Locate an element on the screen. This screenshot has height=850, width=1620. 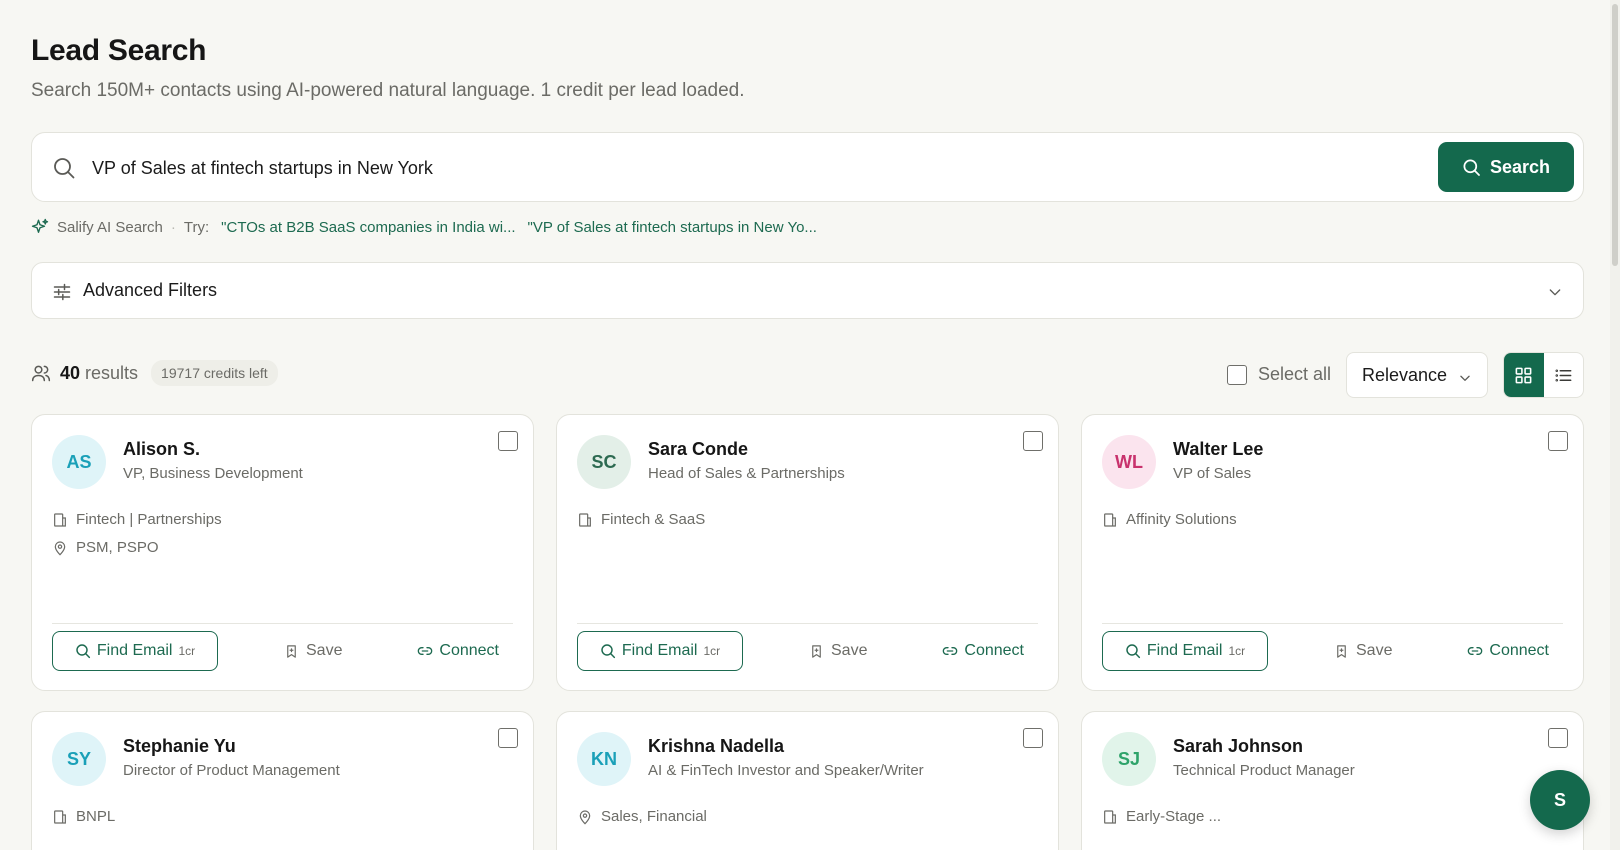
lead-name: Walter Lee is located at coordinates (1218, 449).